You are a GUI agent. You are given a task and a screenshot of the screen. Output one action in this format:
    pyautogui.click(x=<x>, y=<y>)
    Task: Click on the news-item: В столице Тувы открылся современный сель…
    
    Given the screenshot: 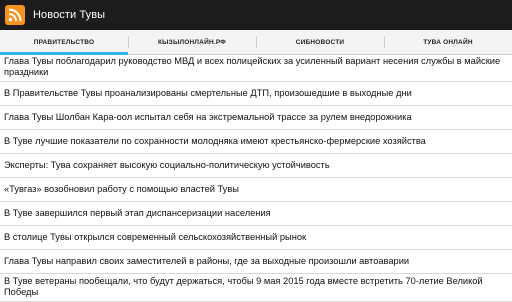 What is the action you would take?
    pyautogui.click(x=256, y=238)
    